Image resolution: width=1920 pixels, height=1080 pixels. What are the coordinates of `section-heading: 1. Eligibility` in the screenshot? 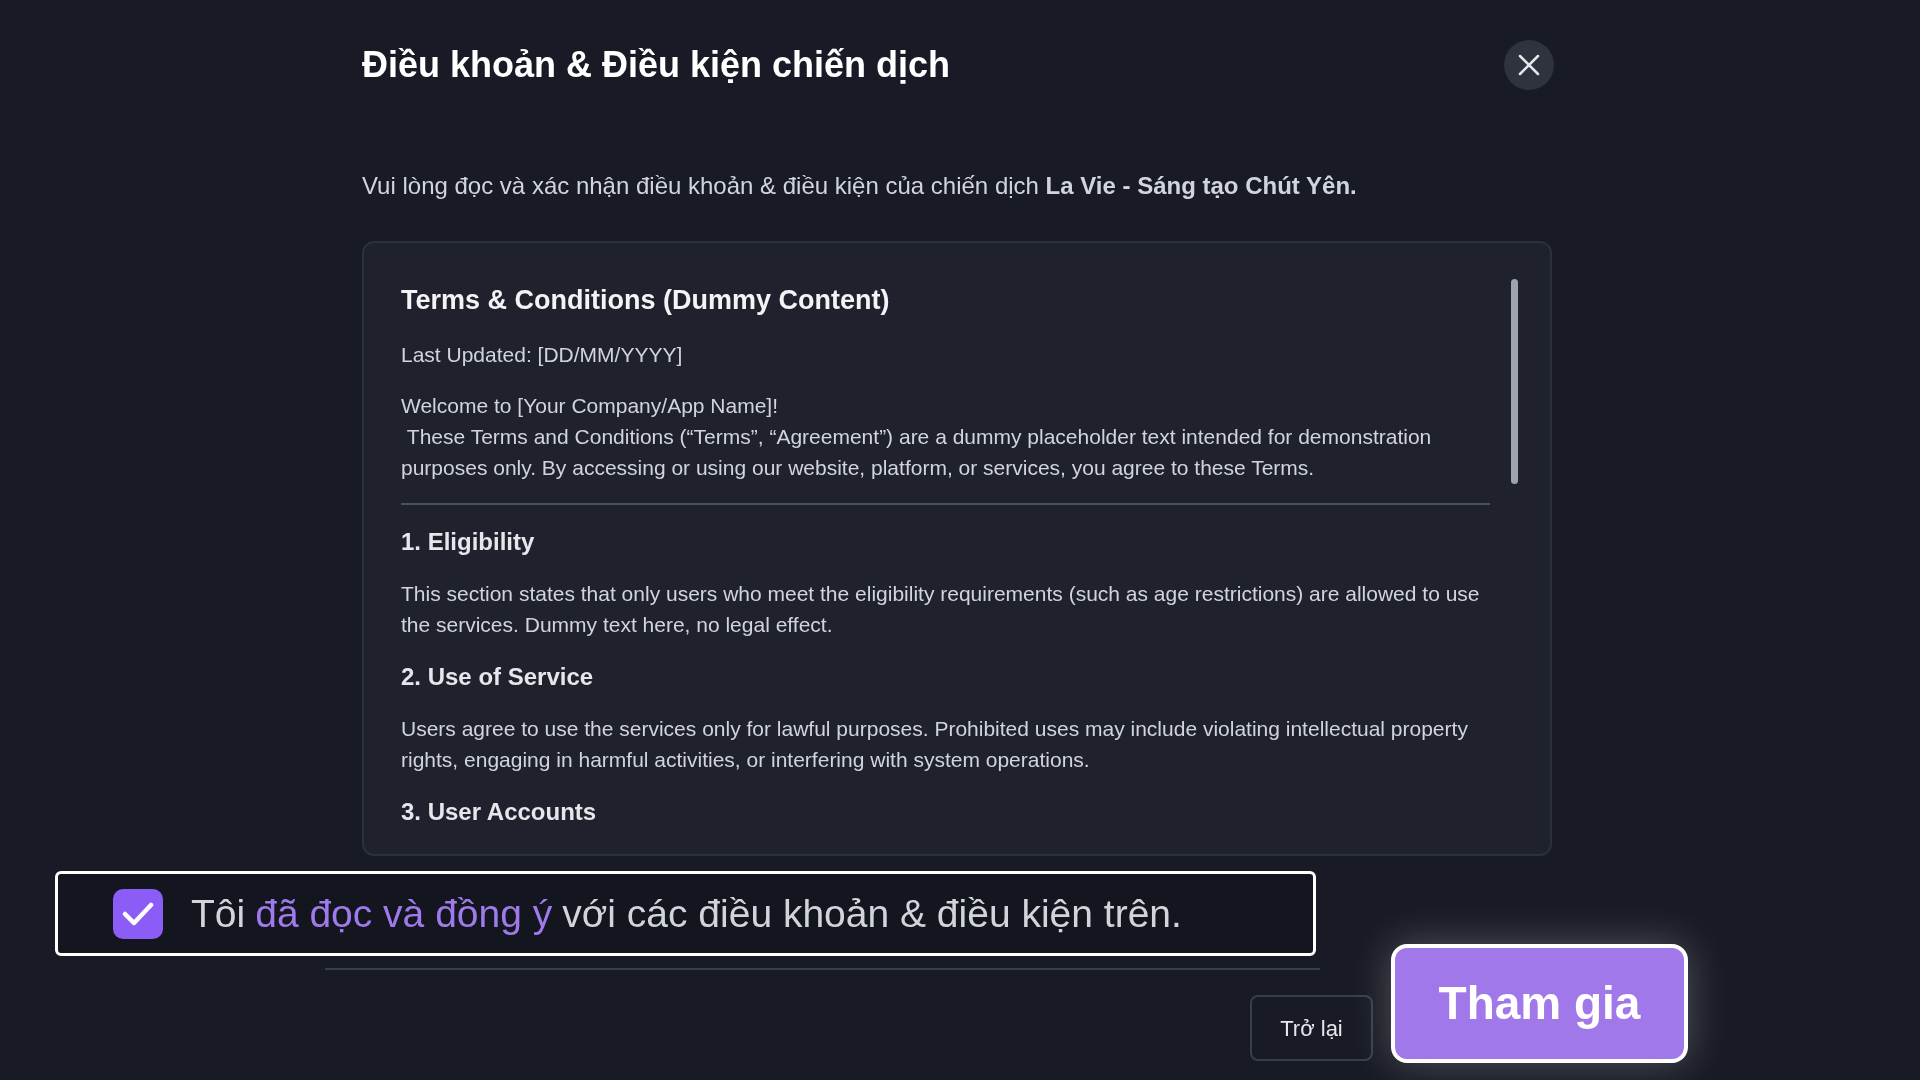 It's located at (468, 542).